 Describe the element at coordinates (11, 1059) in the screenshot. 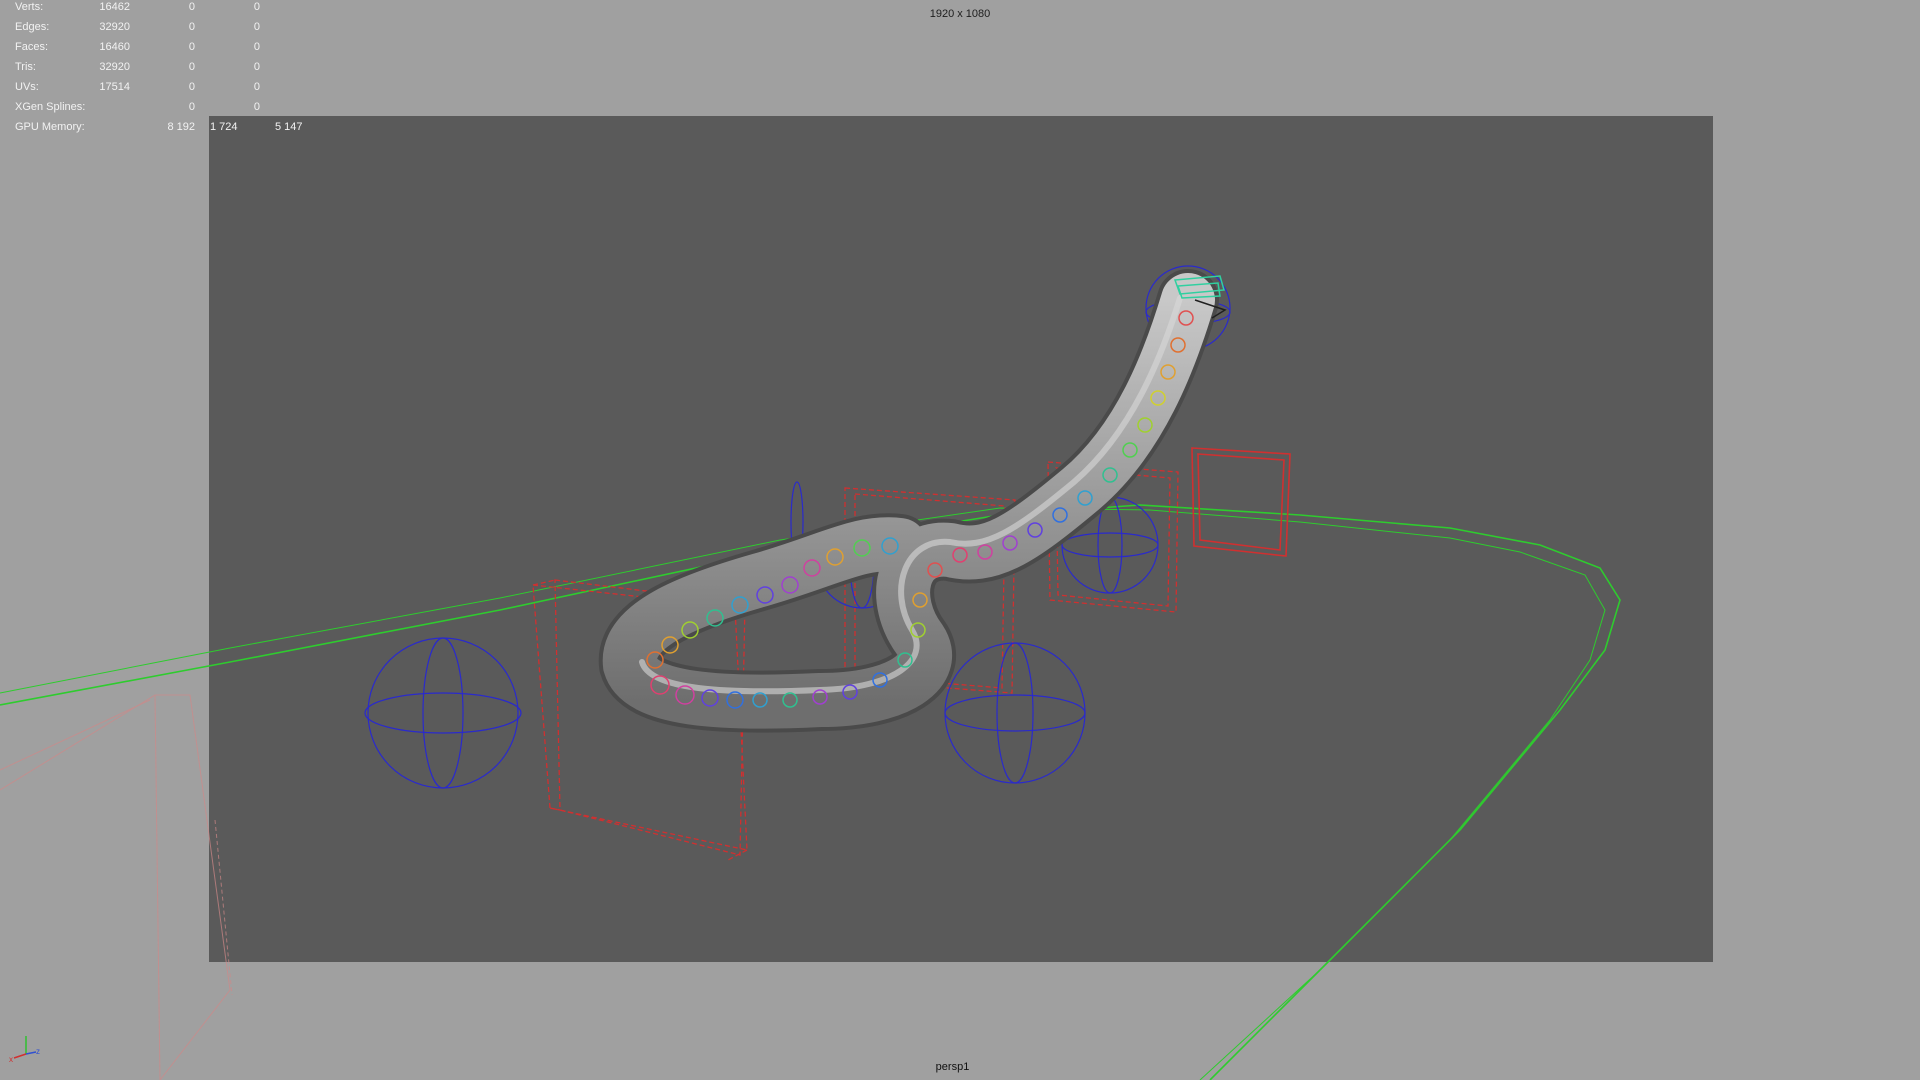

I see `gizmo-x-label: x` at that location.